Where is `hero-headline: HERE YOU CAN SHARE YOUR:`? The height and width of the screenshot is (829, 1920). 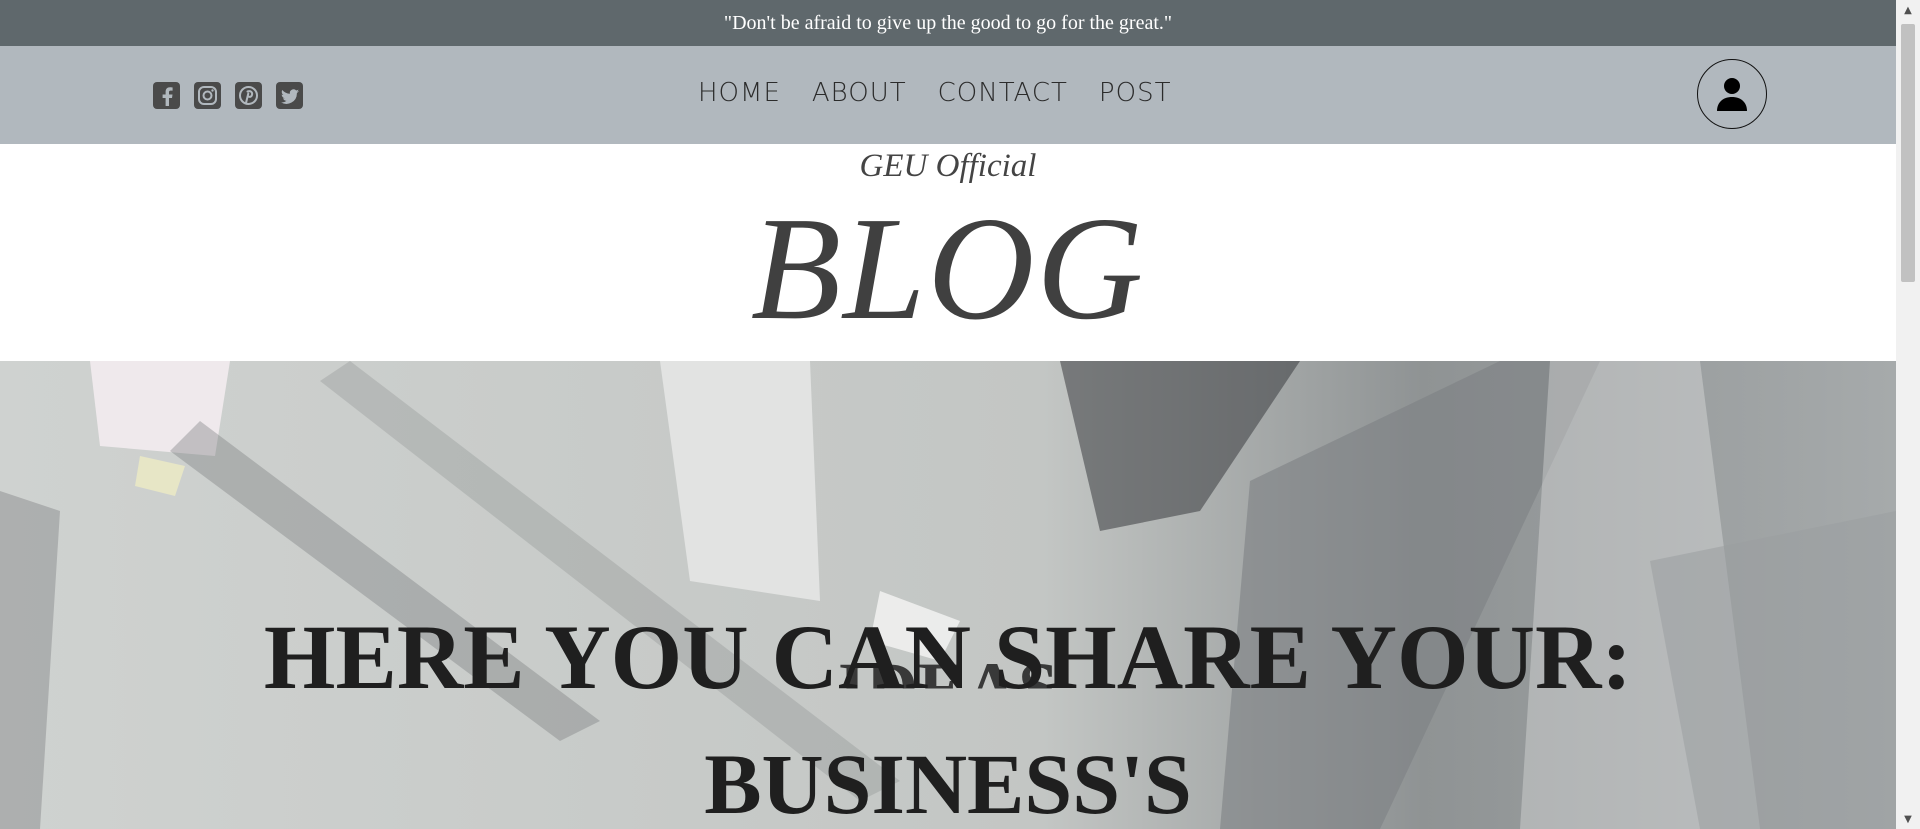
hero-headline: HERE YOU CAN SHARE YOUR: is located at coordinates (948, 657).